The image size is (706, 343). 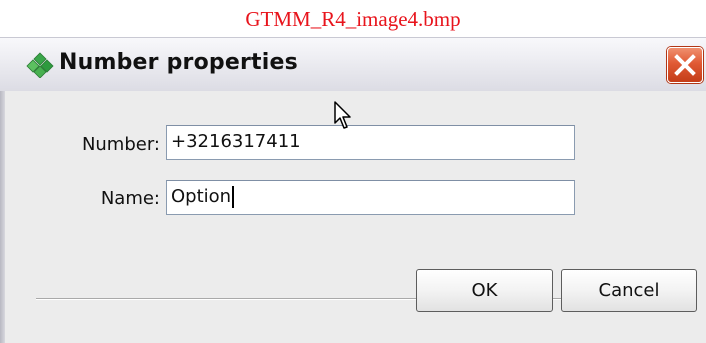 I want to click on ok-button: OK, so click(x=484, y=290).